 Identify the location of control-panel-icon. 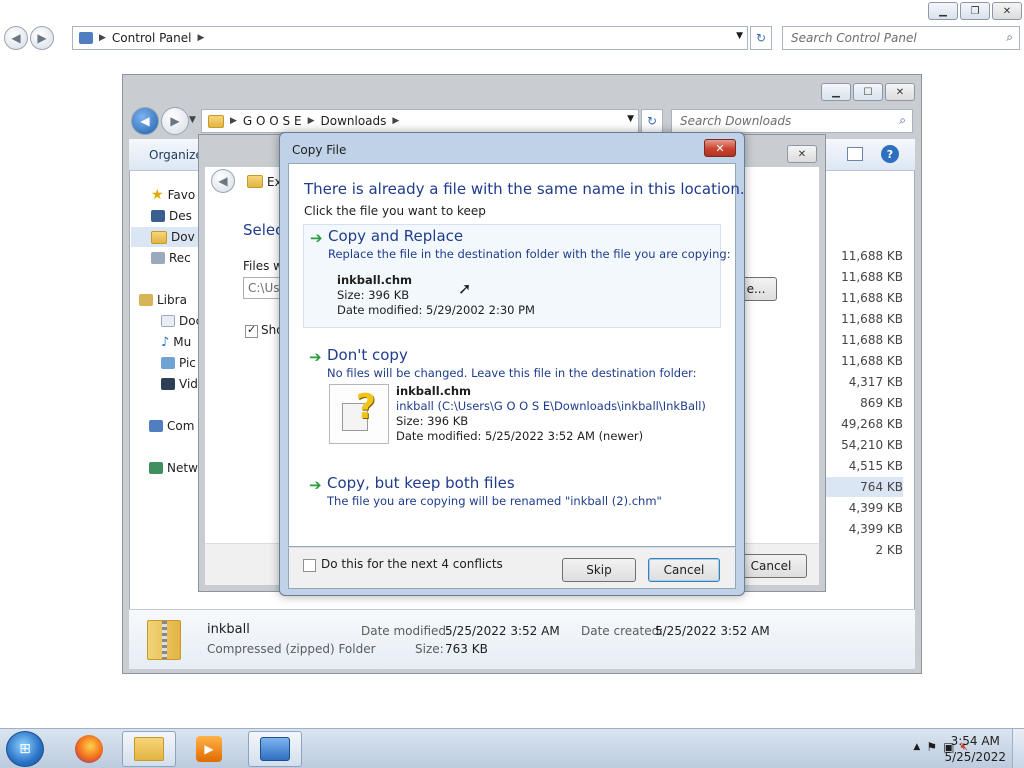
(275, 749).